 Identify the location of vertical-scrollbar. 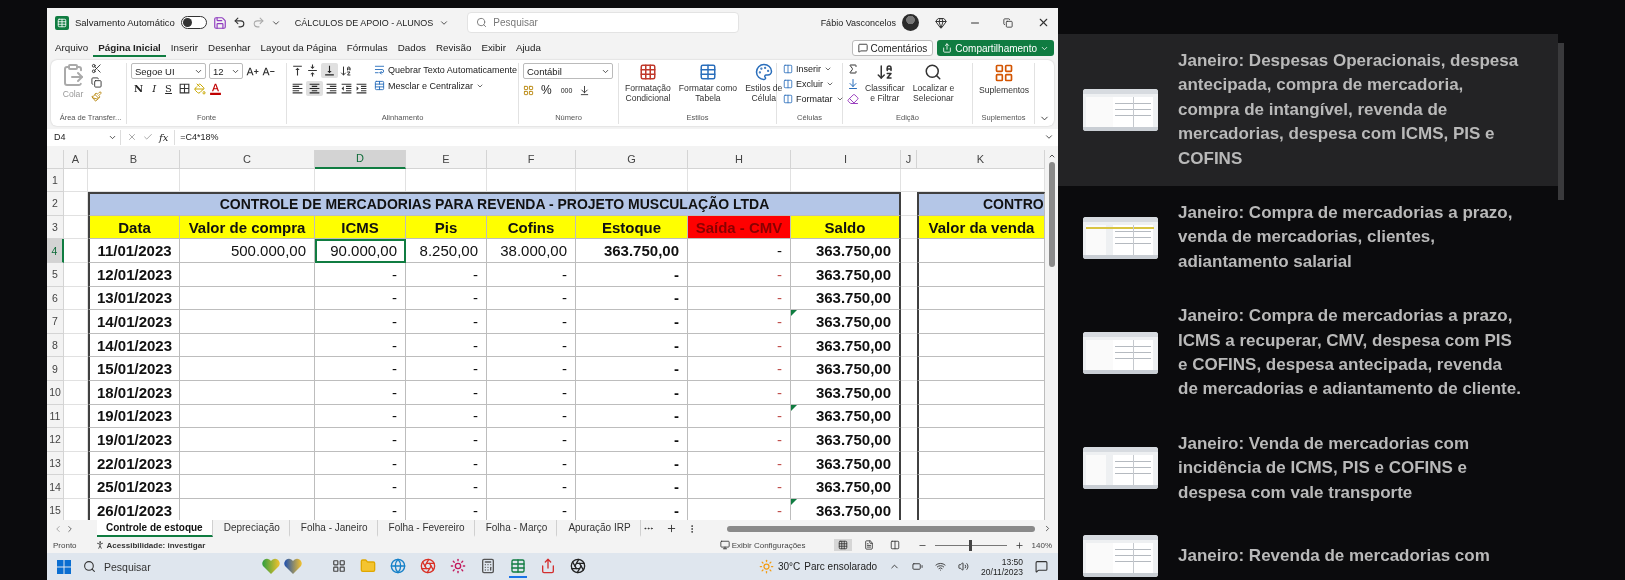
(1051, 335).